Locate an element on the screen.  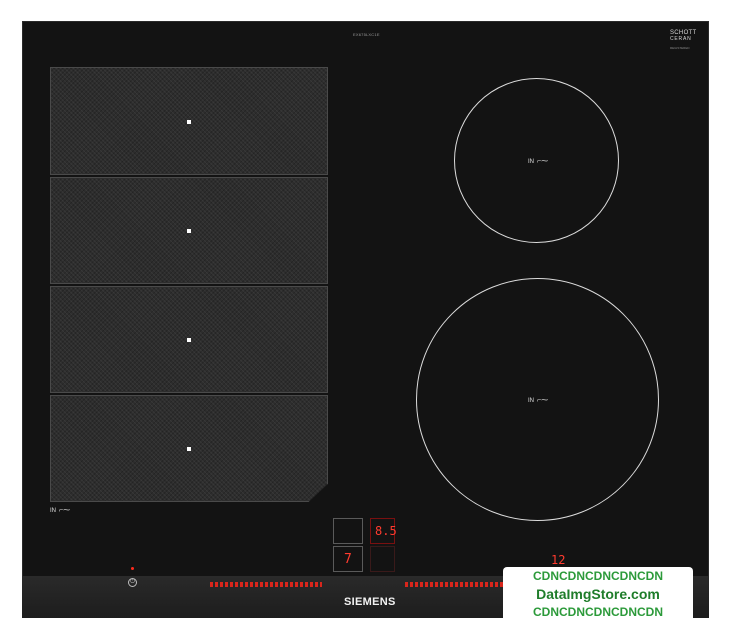
burner-top-right-label: IN ⌐⁓ is located at coordinates (538, 161).